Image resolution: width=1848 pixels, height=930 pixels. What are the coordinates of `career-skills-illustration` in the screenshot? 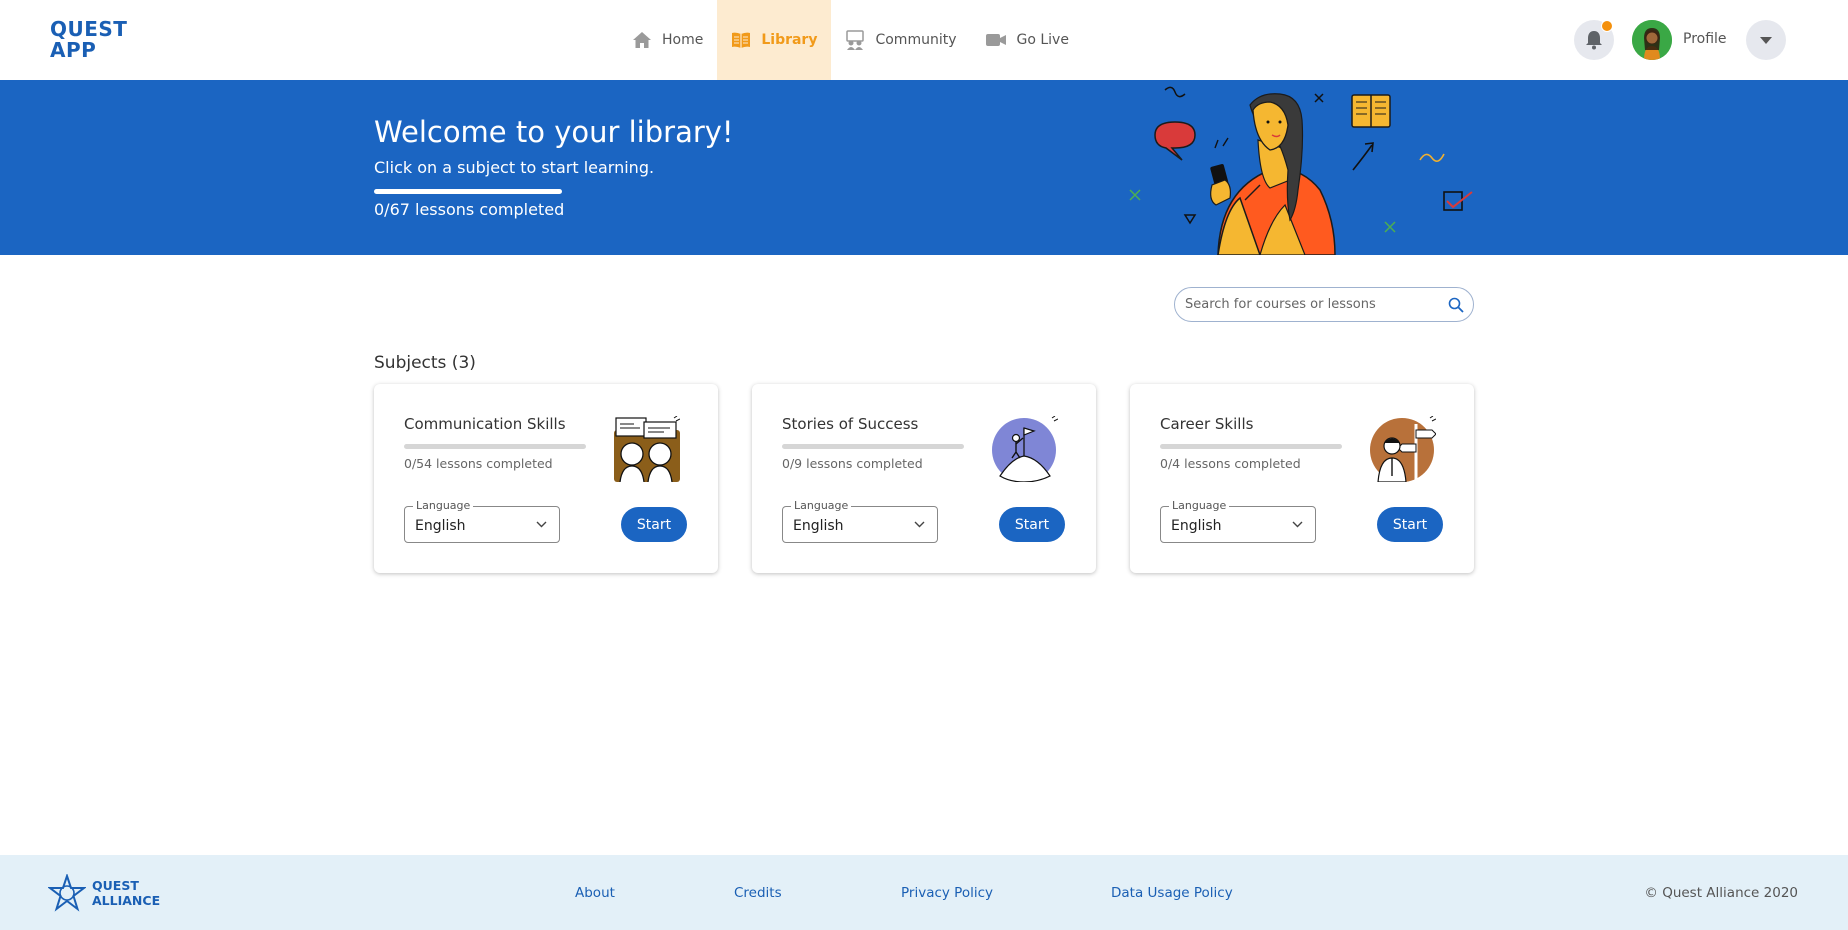 It's located at (1403, 449).